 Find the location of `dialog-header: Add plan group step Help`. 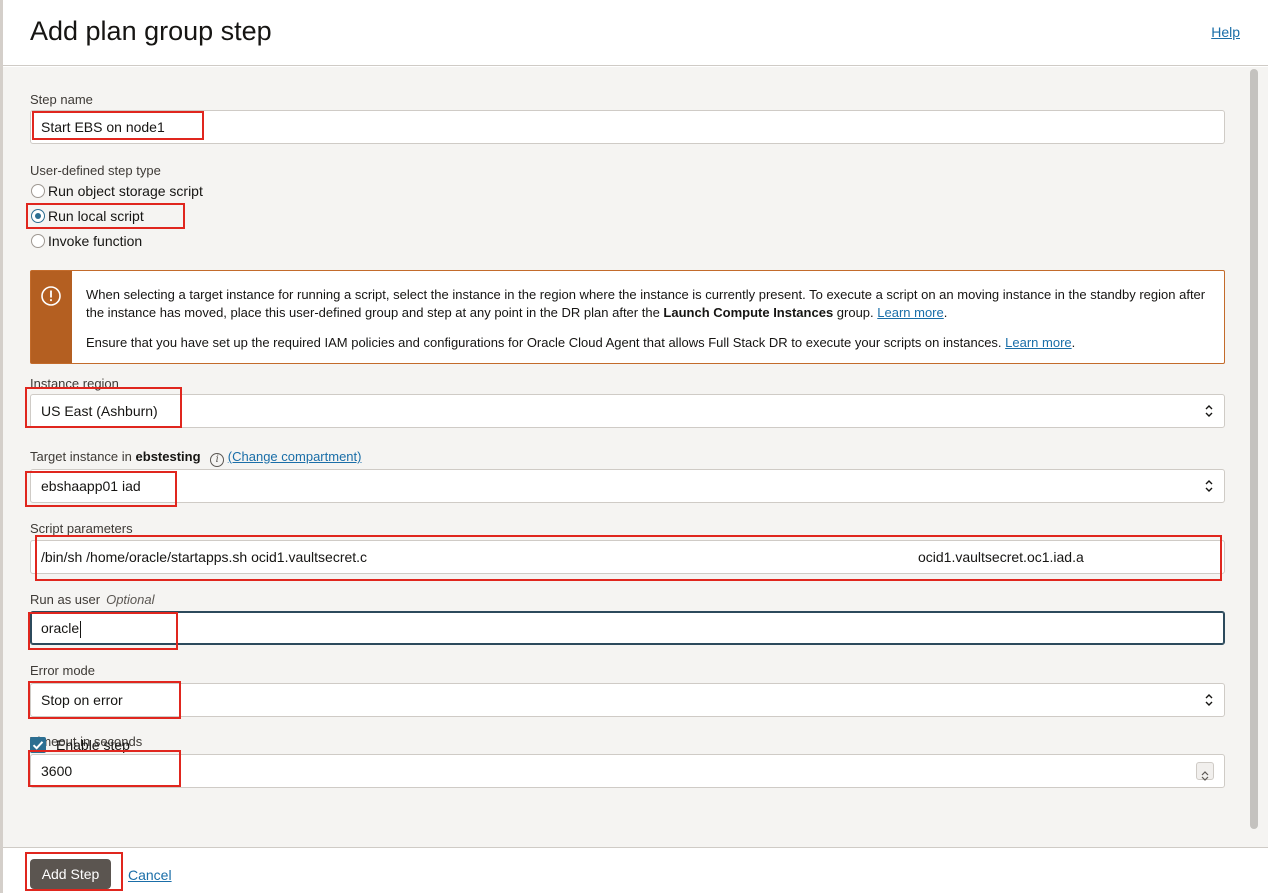

dialog-header: Add plan group step Help is located at coordinates (635, 33).